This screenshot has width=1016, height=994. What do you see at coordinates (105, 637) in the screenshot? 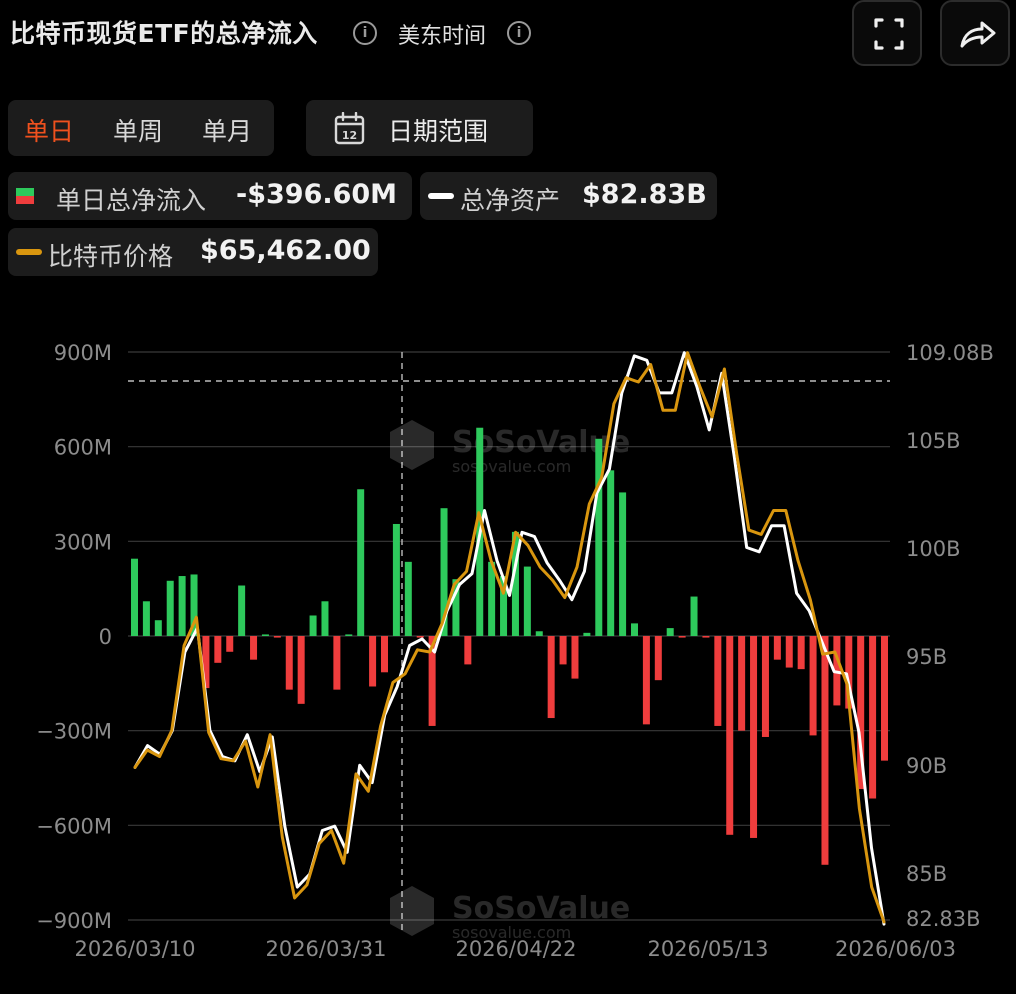
I see `left-axis-tick: 0` at bounding box center [105, 637].